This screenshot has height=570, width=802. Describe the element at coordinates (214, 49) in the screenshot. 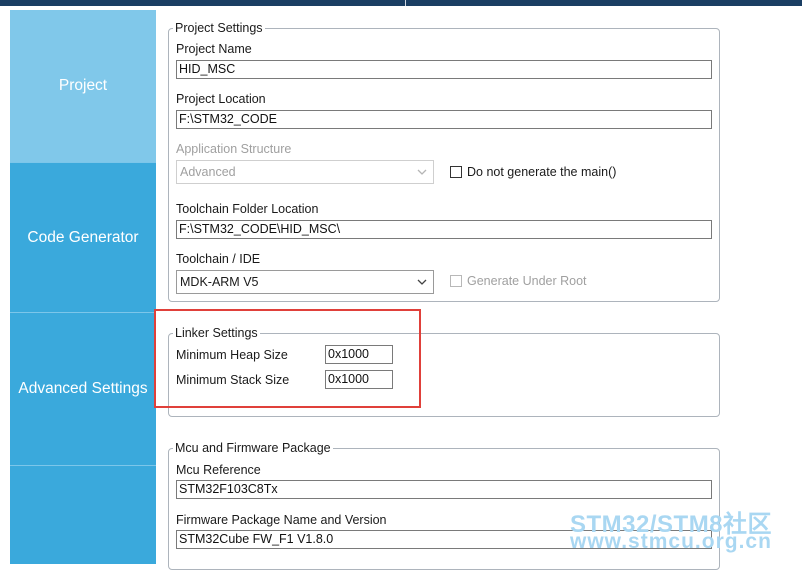

I see `project-name-label: Project Name` at that location.